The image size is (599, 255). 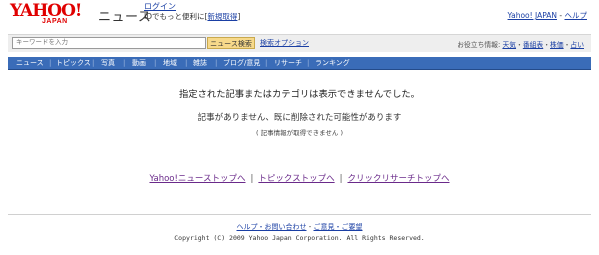 What do you see at coordinates (200, 63) in the screenshot?
I see `nav-item-magazine: 雑誌` at bounding box center [200, 63].